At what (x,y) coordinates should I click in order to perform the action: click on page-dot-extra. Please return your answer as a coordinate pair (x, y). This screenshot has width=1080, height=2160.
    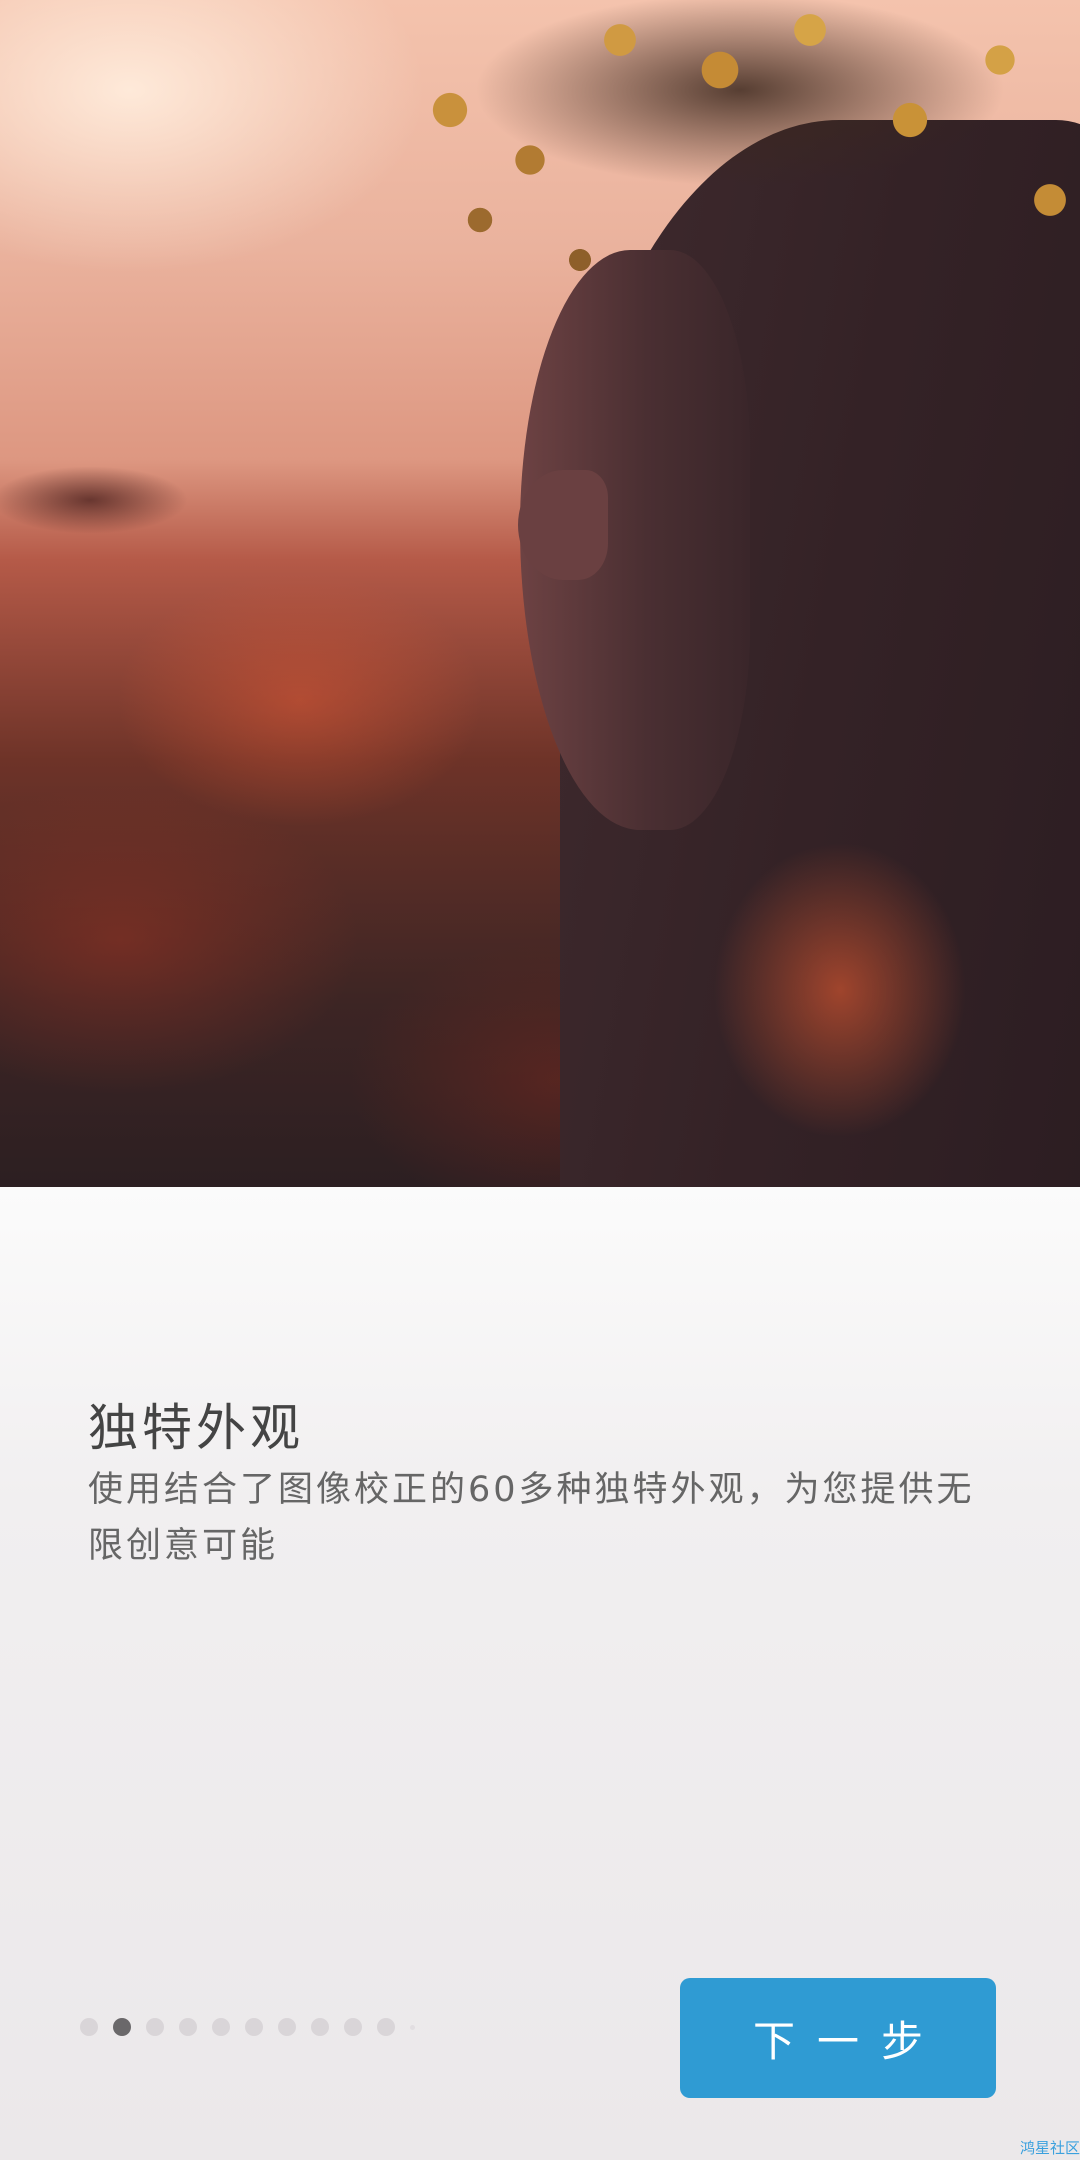
    Looking at the image, I should click on (412, 2027).